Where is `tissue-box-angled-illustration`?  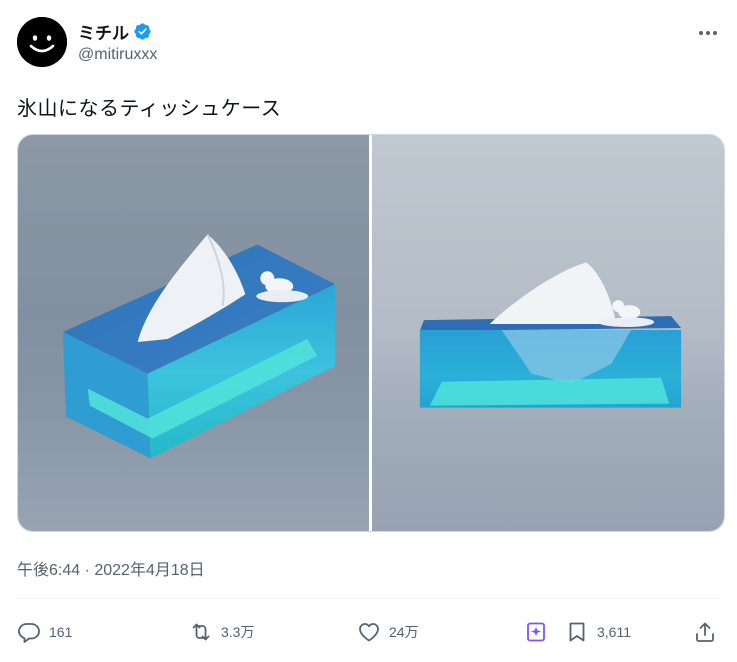
tissue-box-angled-illustration is located at coordinates (199, 346).